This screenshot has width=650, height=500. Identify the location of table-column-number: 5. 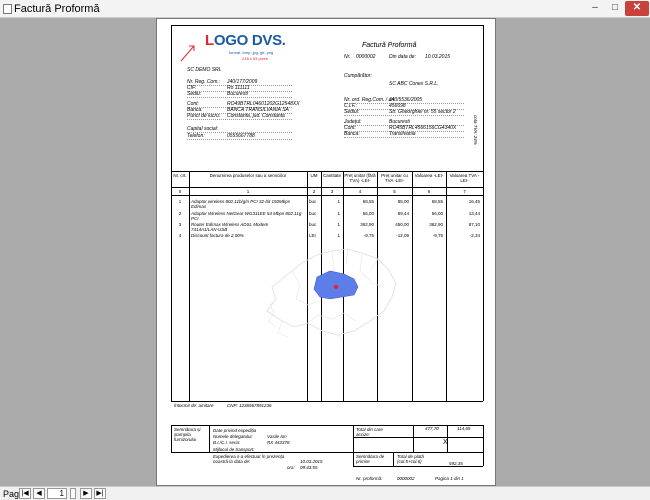
(394, 191).